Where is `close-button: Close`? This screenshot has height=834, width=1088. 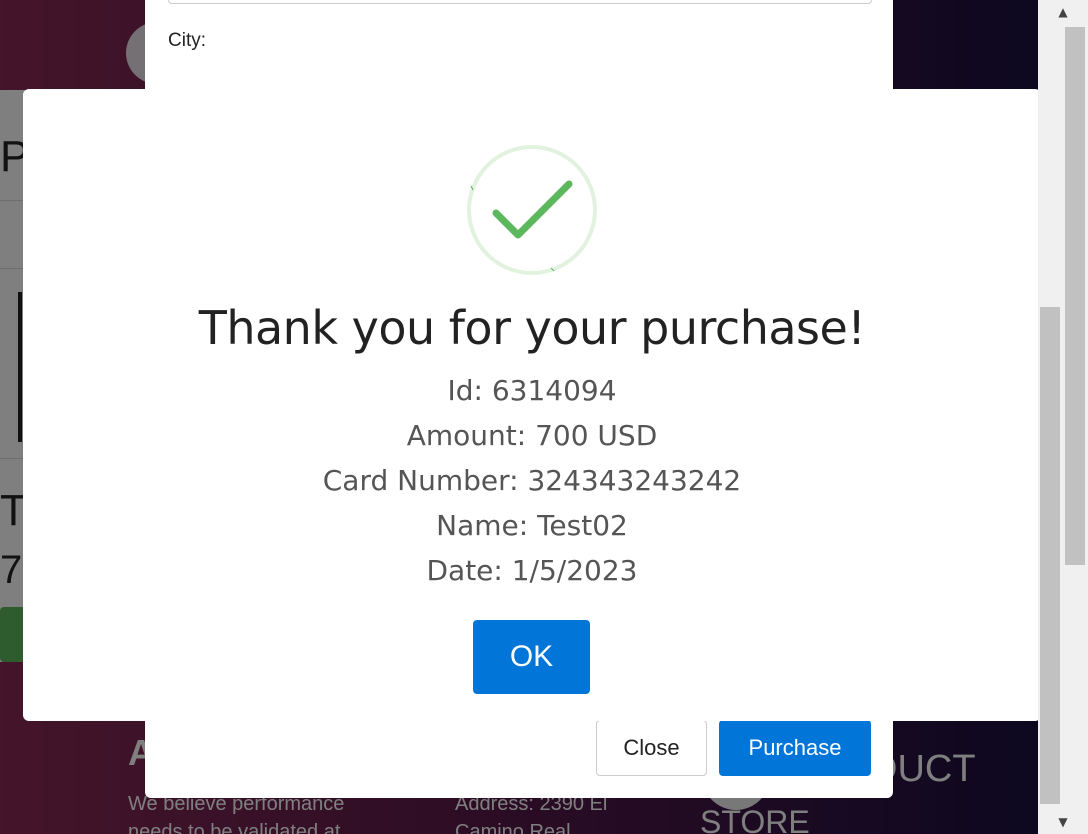
close-button: Close is located at coordinates (651, 748).